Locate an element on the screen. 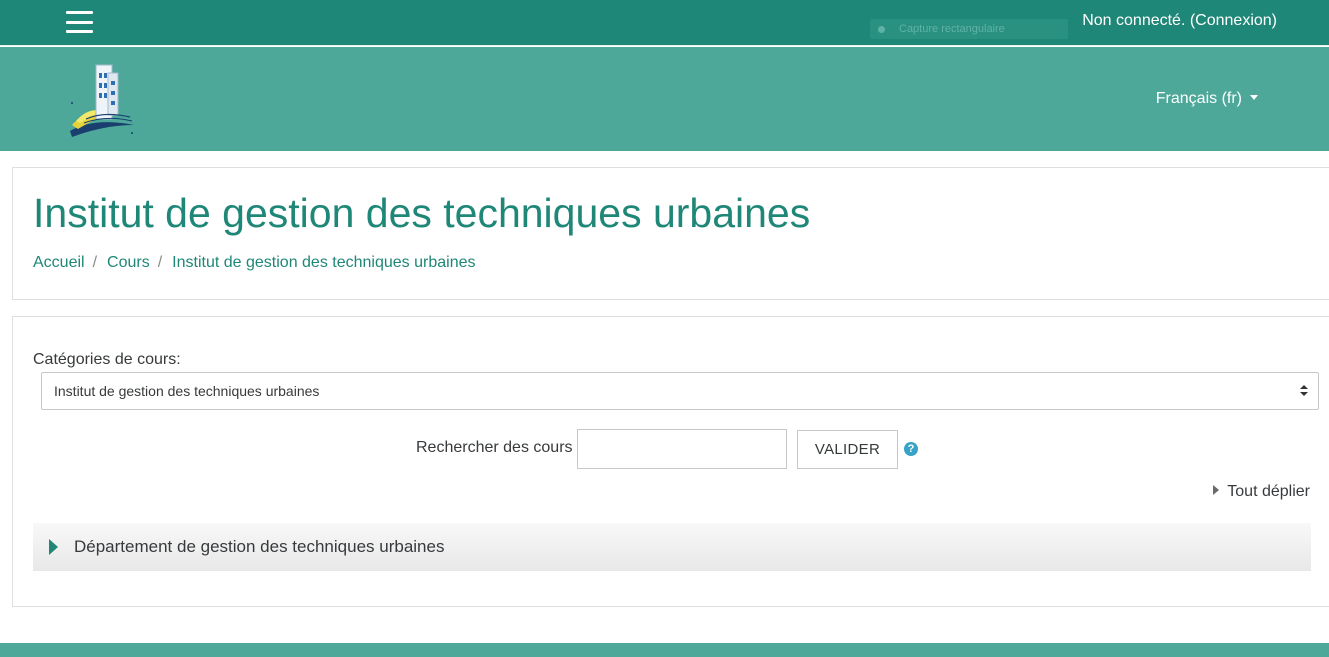  capture-dot-icon is located at coordinates (881, 29).